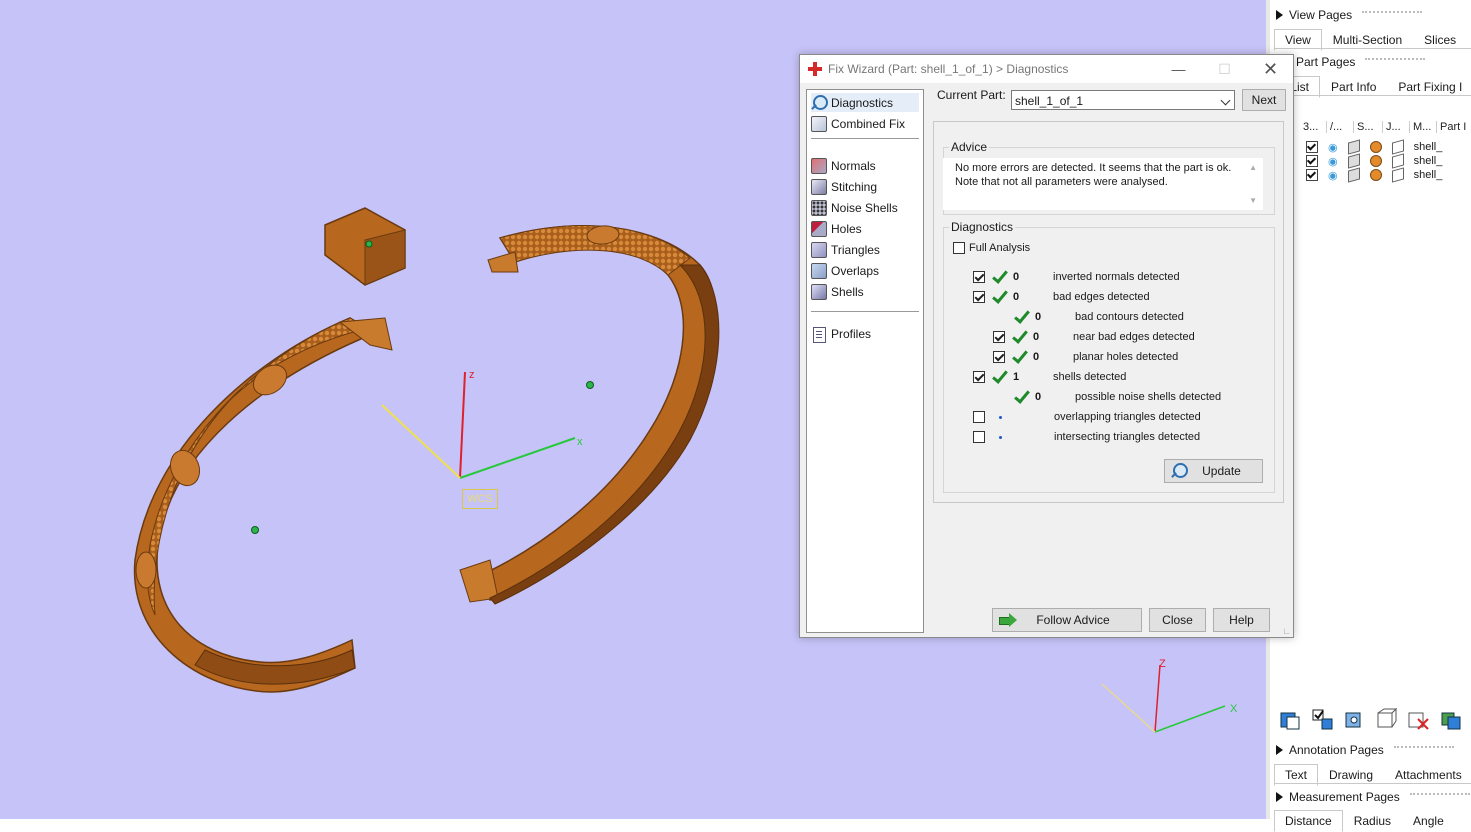  Describe the element at coordinates (1123, 100) in the screenshot. I see `current-part-select: shell_1_of_1` at that location.